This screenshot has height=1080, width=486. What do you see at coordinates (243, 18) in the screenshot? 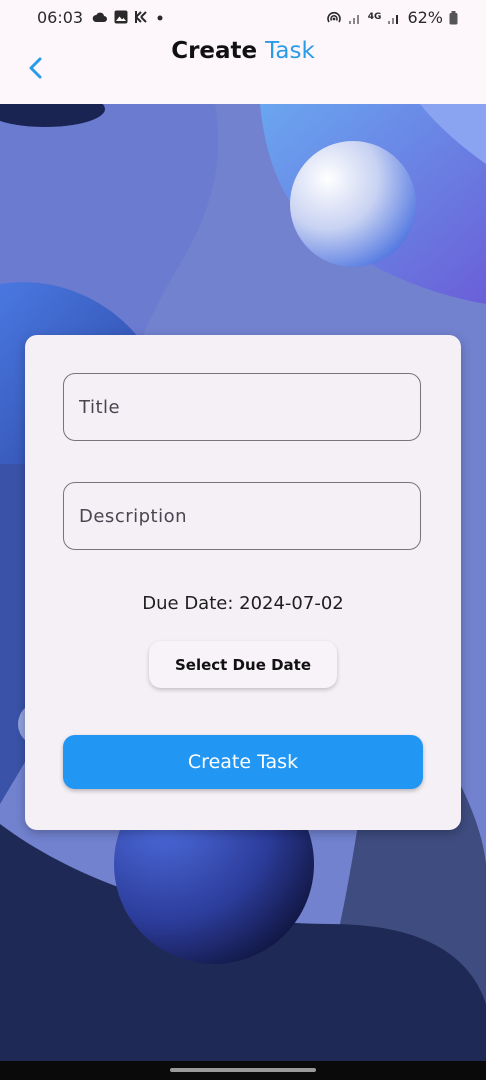
I see `status-bar: 06:03 4G 62%` at bounding box center [243, 18].